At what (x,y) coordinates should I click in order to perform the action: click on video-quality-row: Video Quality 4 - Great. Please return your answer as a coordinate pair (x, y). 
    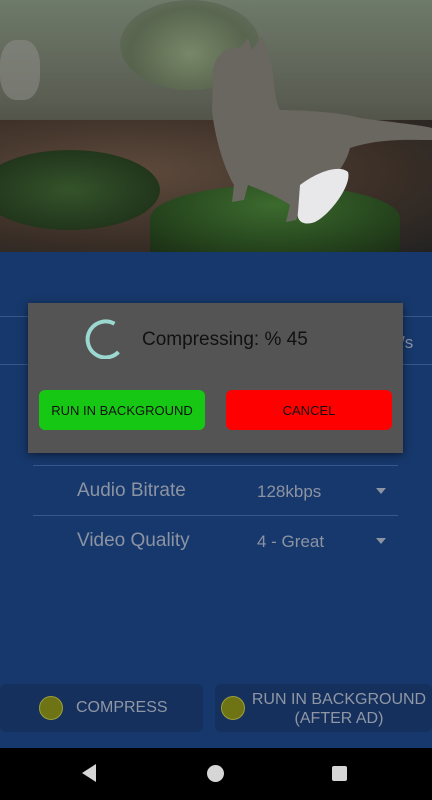
    Looking at the image, I should click on (215, 540).